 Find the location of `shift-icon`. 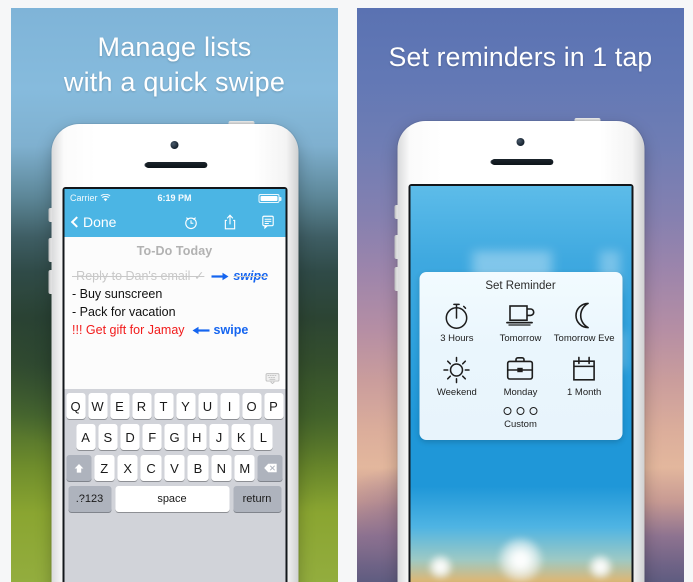

shift-icon is located at coordinates (78, 468).